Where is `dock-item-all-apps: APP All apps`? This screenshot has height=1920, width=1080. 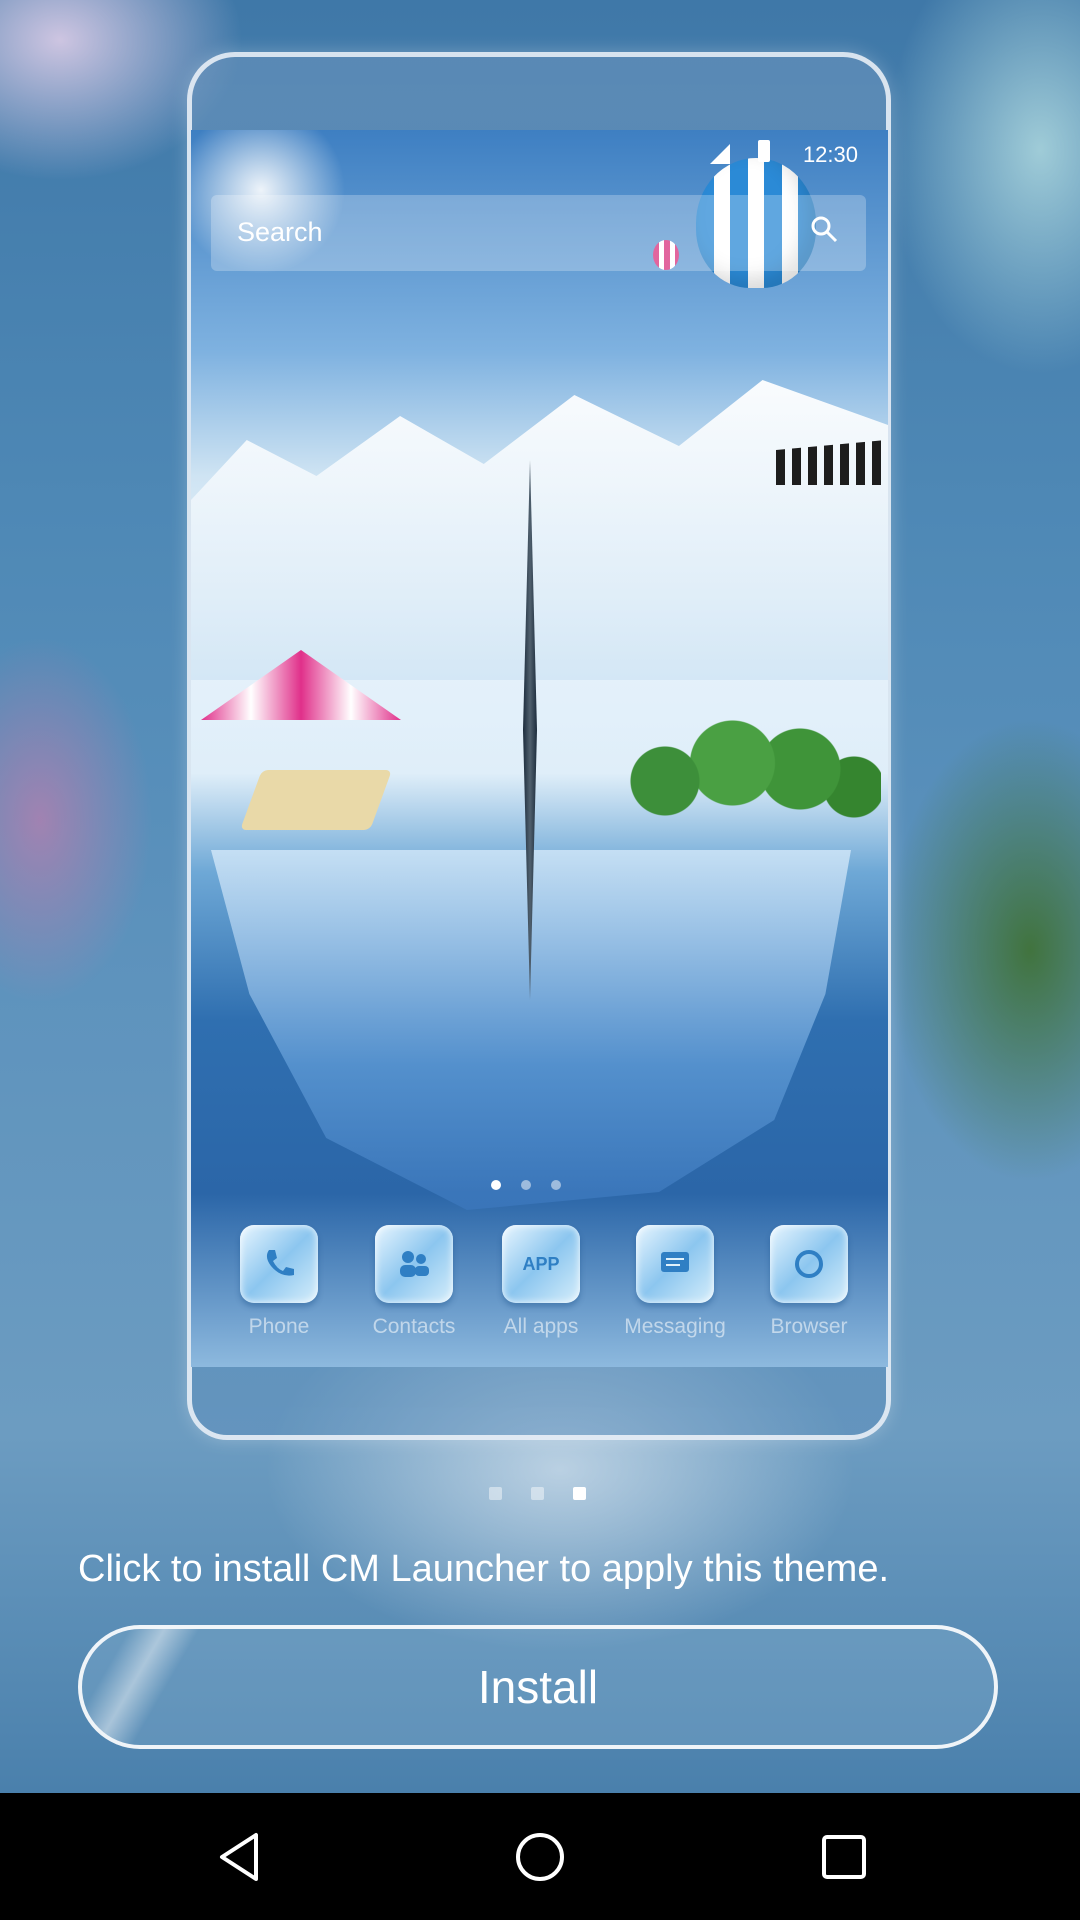
dock-item-all-apps: APP All apps is located at coordinates (541, 1295).